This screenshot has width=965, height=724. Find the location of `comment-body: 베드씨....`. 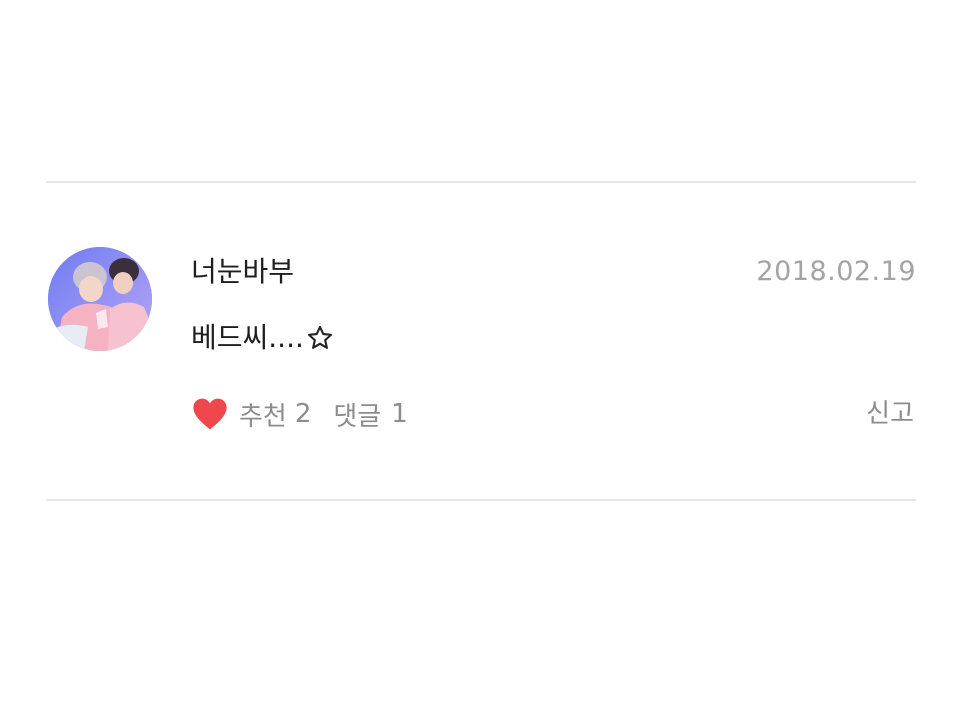

comment-body: 베드씨.... is located at coordinates (262, 338).